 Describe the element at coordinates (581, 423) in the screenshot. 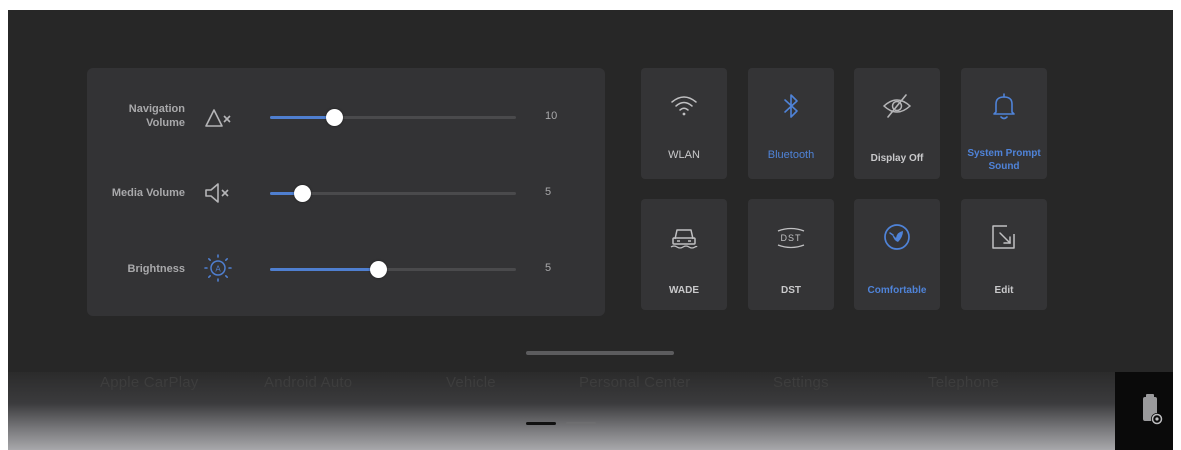

I see `page-dot` at that location.